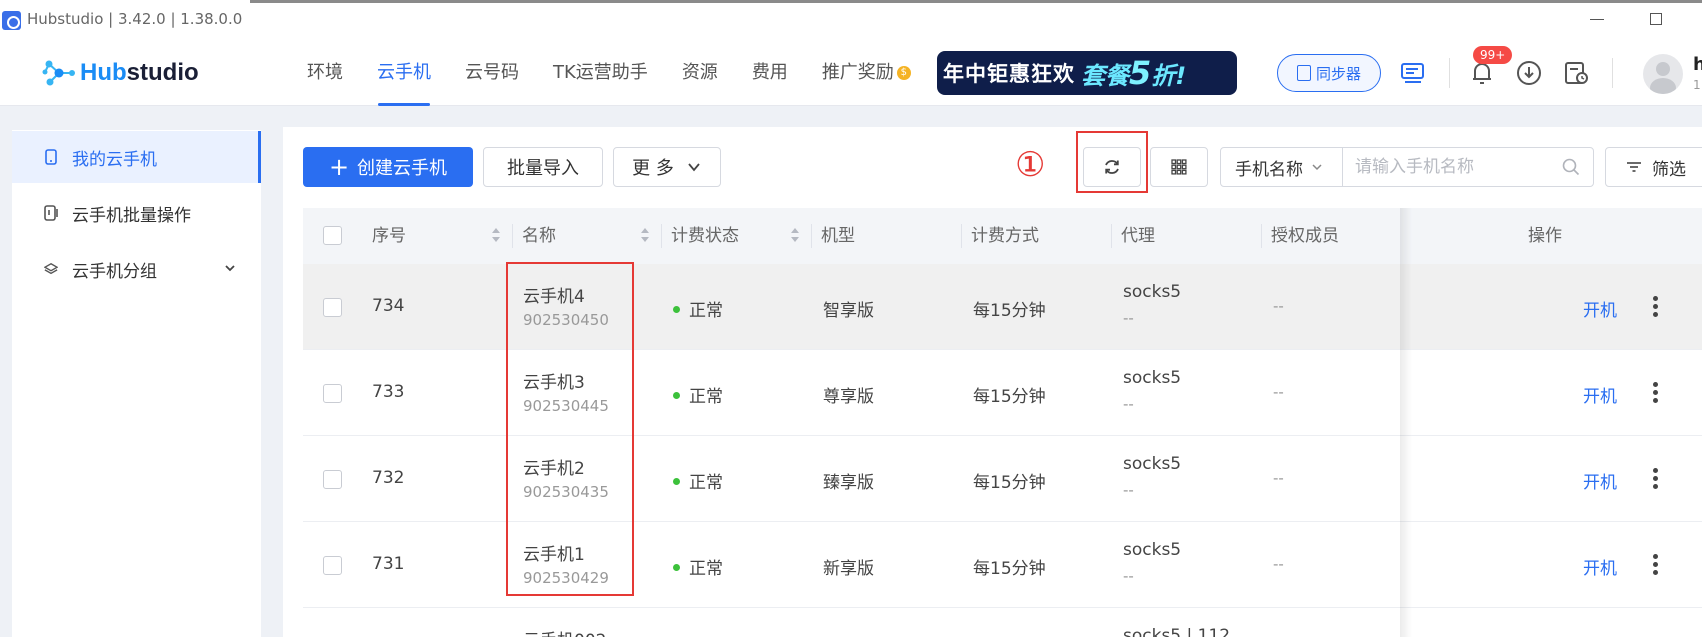 The width and height of the screenshot is (1702, 637). Describe the element at coordinates (404, 73) in the screenshot. I see `nav-item-cloud-phone: 云手机` at that location.